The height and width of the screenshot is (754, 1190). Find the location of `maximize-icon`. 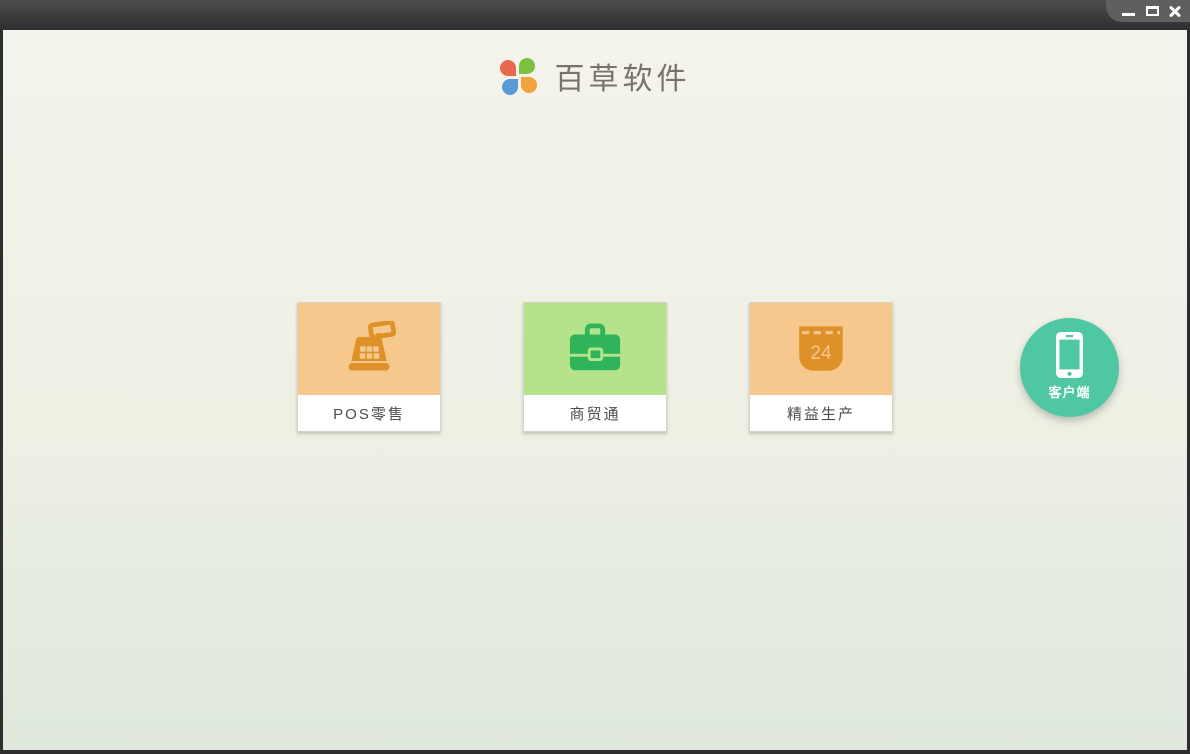

maximize-icon is located at coordinates (1152, 11).